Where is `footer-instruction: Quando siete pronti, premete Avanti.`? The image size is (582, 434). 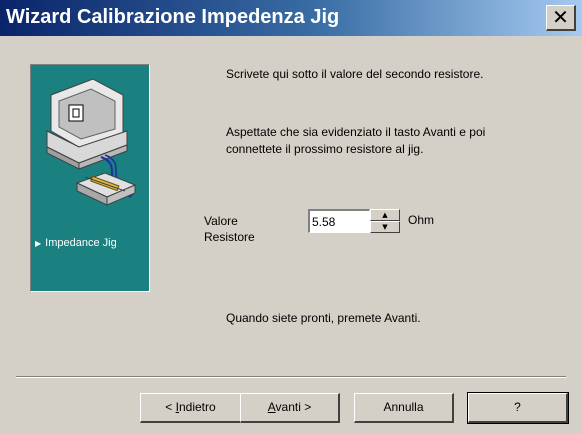 footer-instruction: Quando siete pronti, premete Avanti. is located at coordinates (323, 318).